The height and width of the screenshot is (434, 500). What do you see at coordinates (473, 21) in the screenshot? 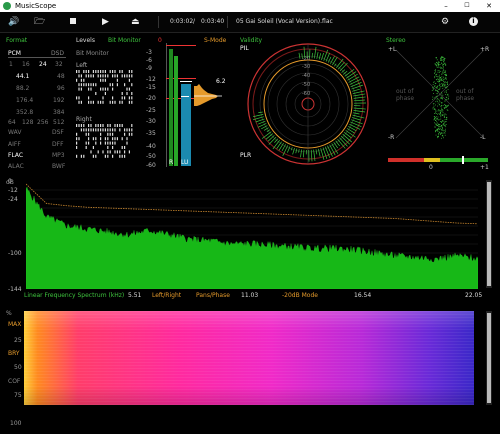
I see `info-icon: i` at bounding box center [473, 21].